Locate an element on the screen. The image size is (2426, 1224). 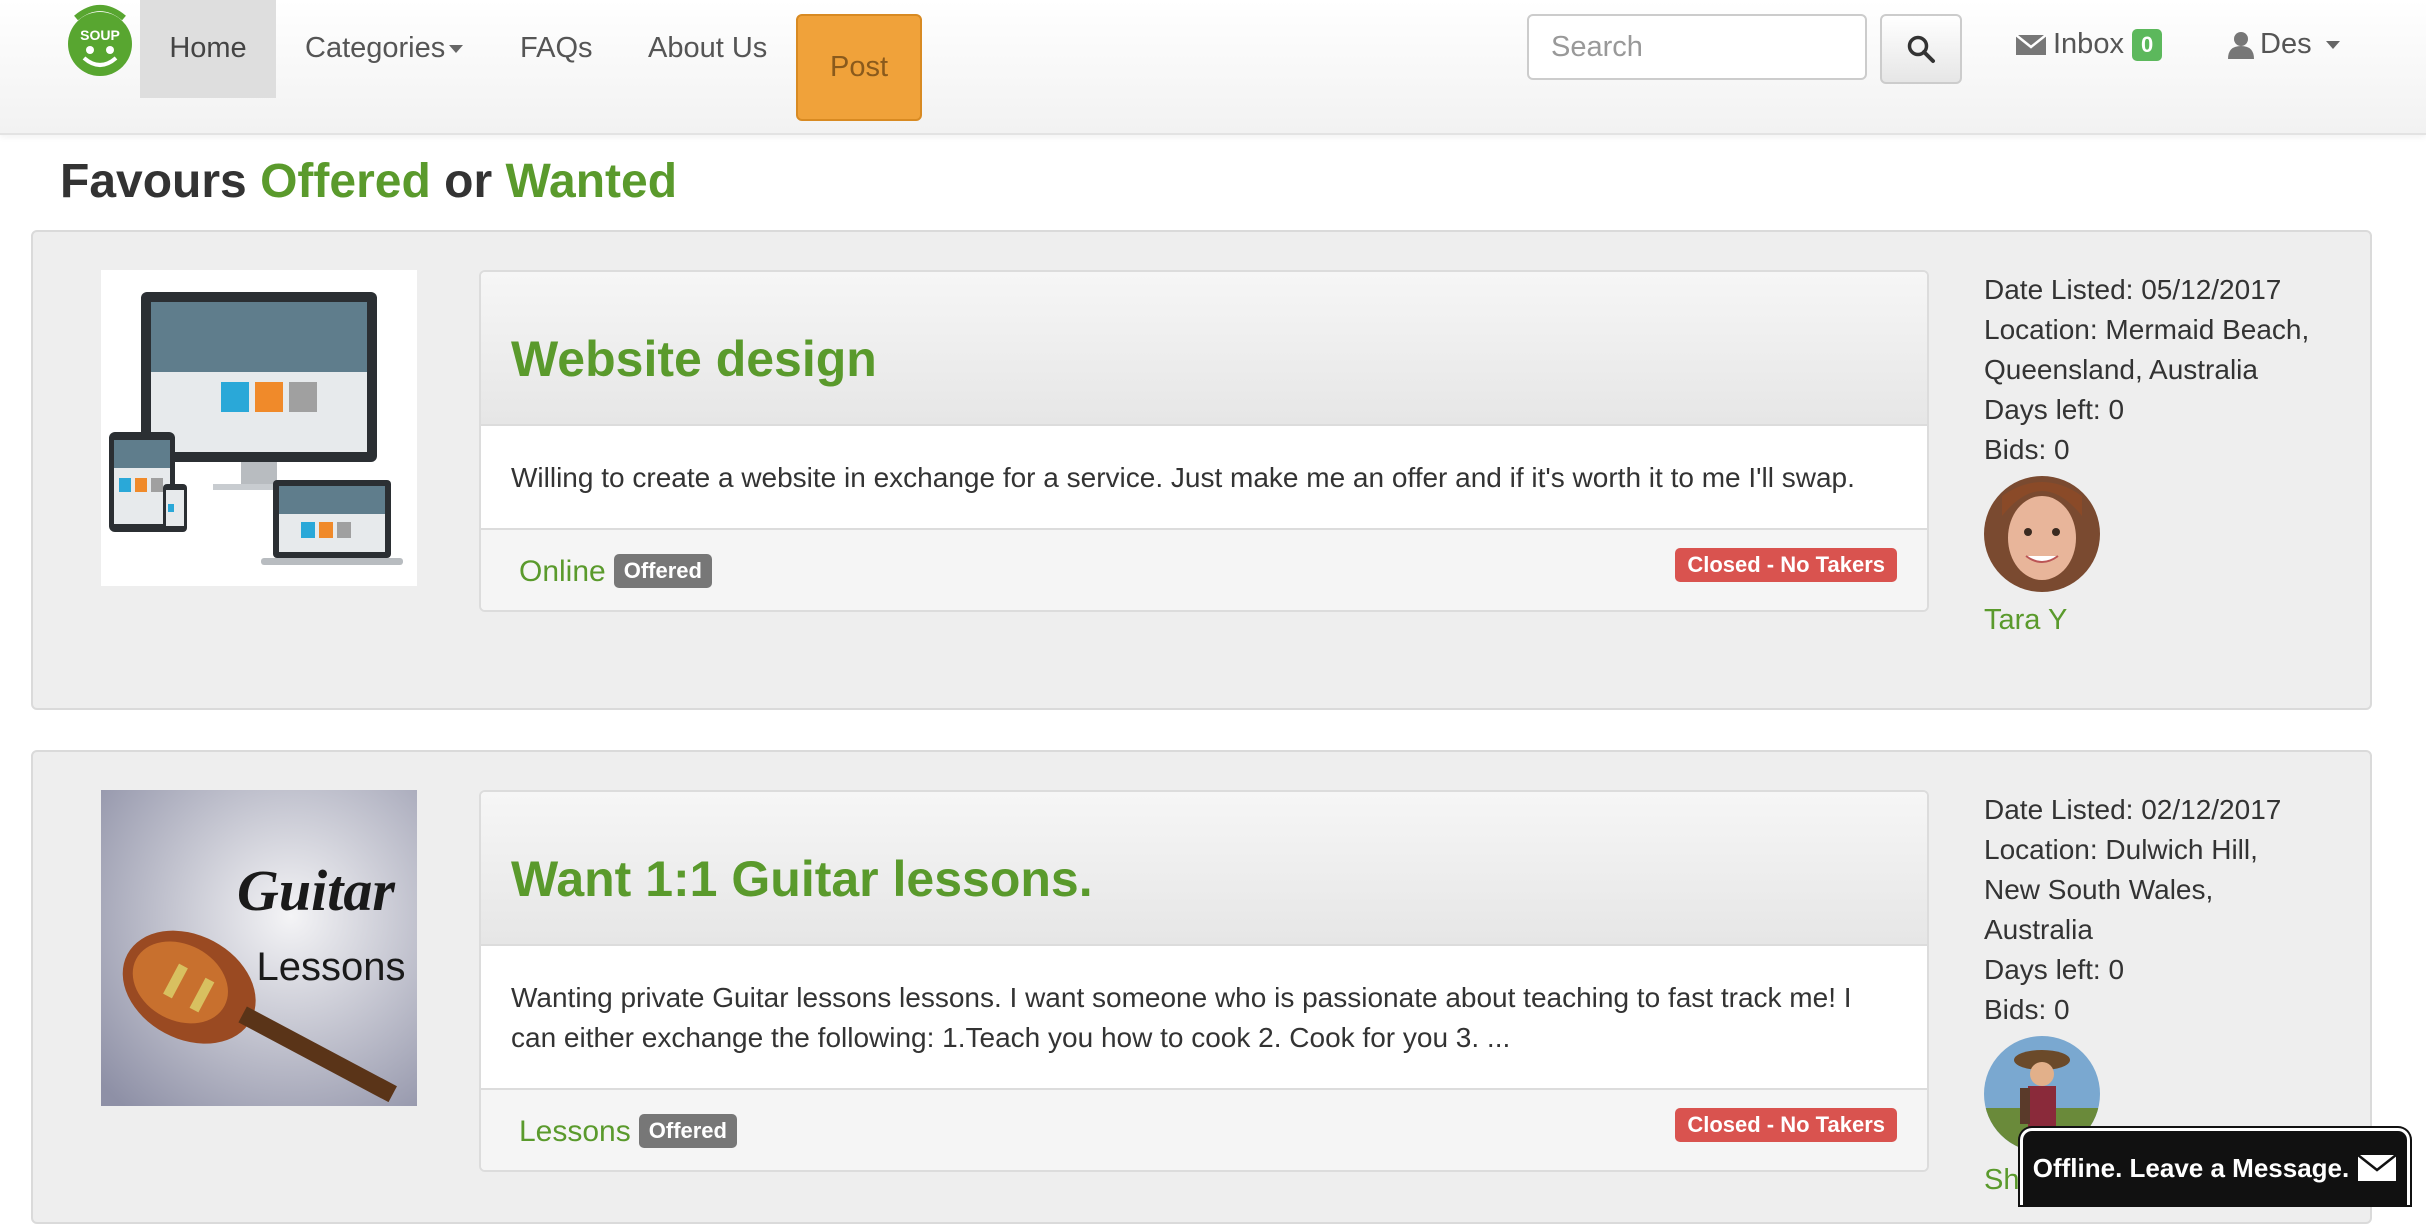
listing-footer: Online Offered Closed - No Takers is located at coordinates (1204, 569).